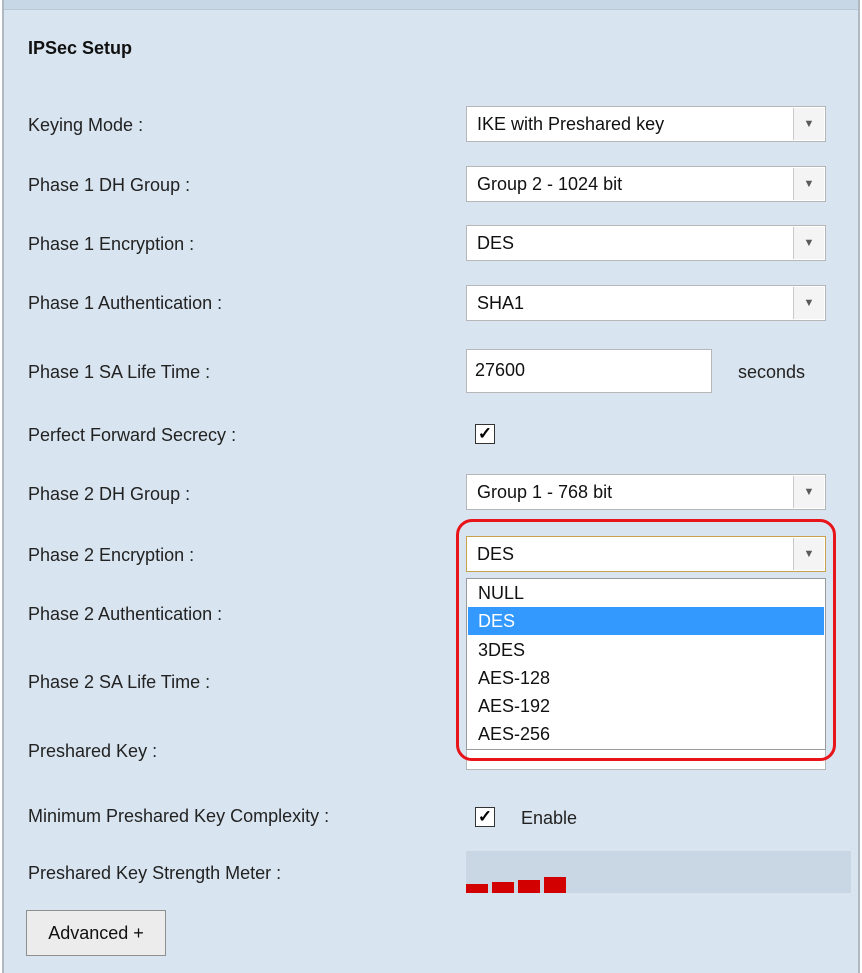 The height and width of the screenshot is (973, 862). What do you see at coordinates (125, 303) in the screenshot?
I see `phase1-authentication-label: Phase 1 Authentication :` at bounding box center [125, 303].